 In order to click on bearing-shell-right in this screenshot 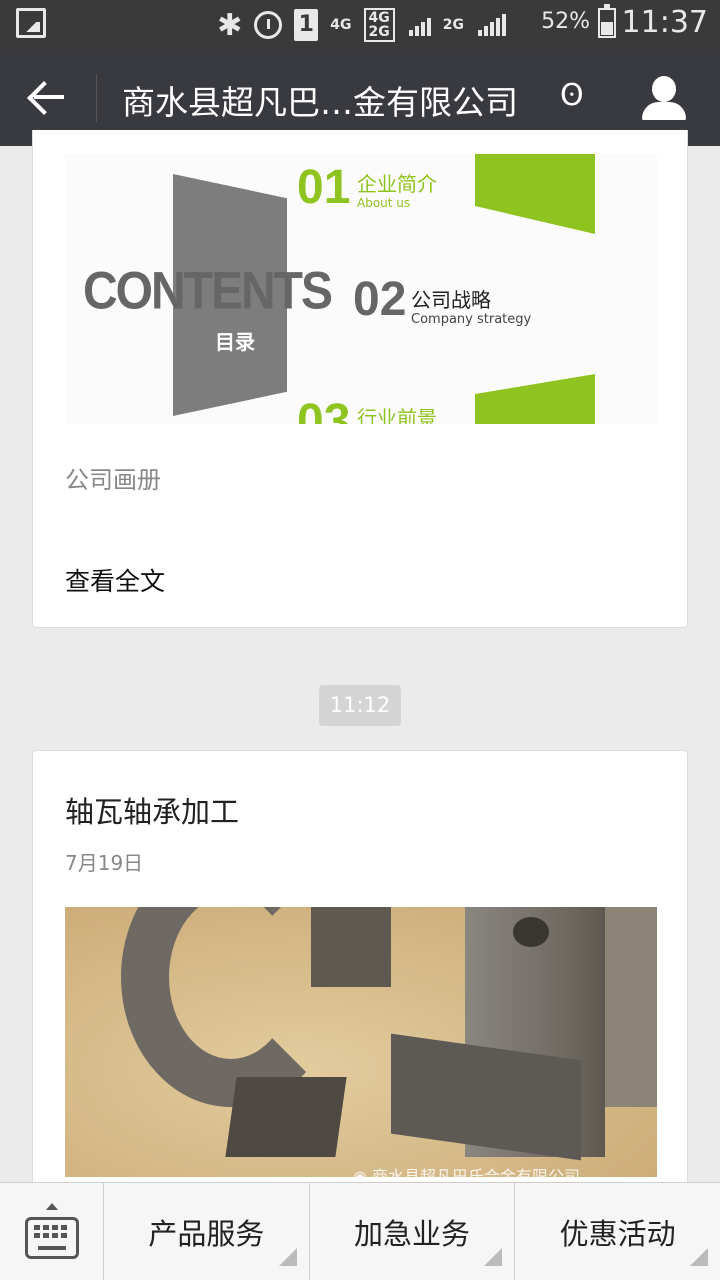, I will do `click(524, 1042)`.